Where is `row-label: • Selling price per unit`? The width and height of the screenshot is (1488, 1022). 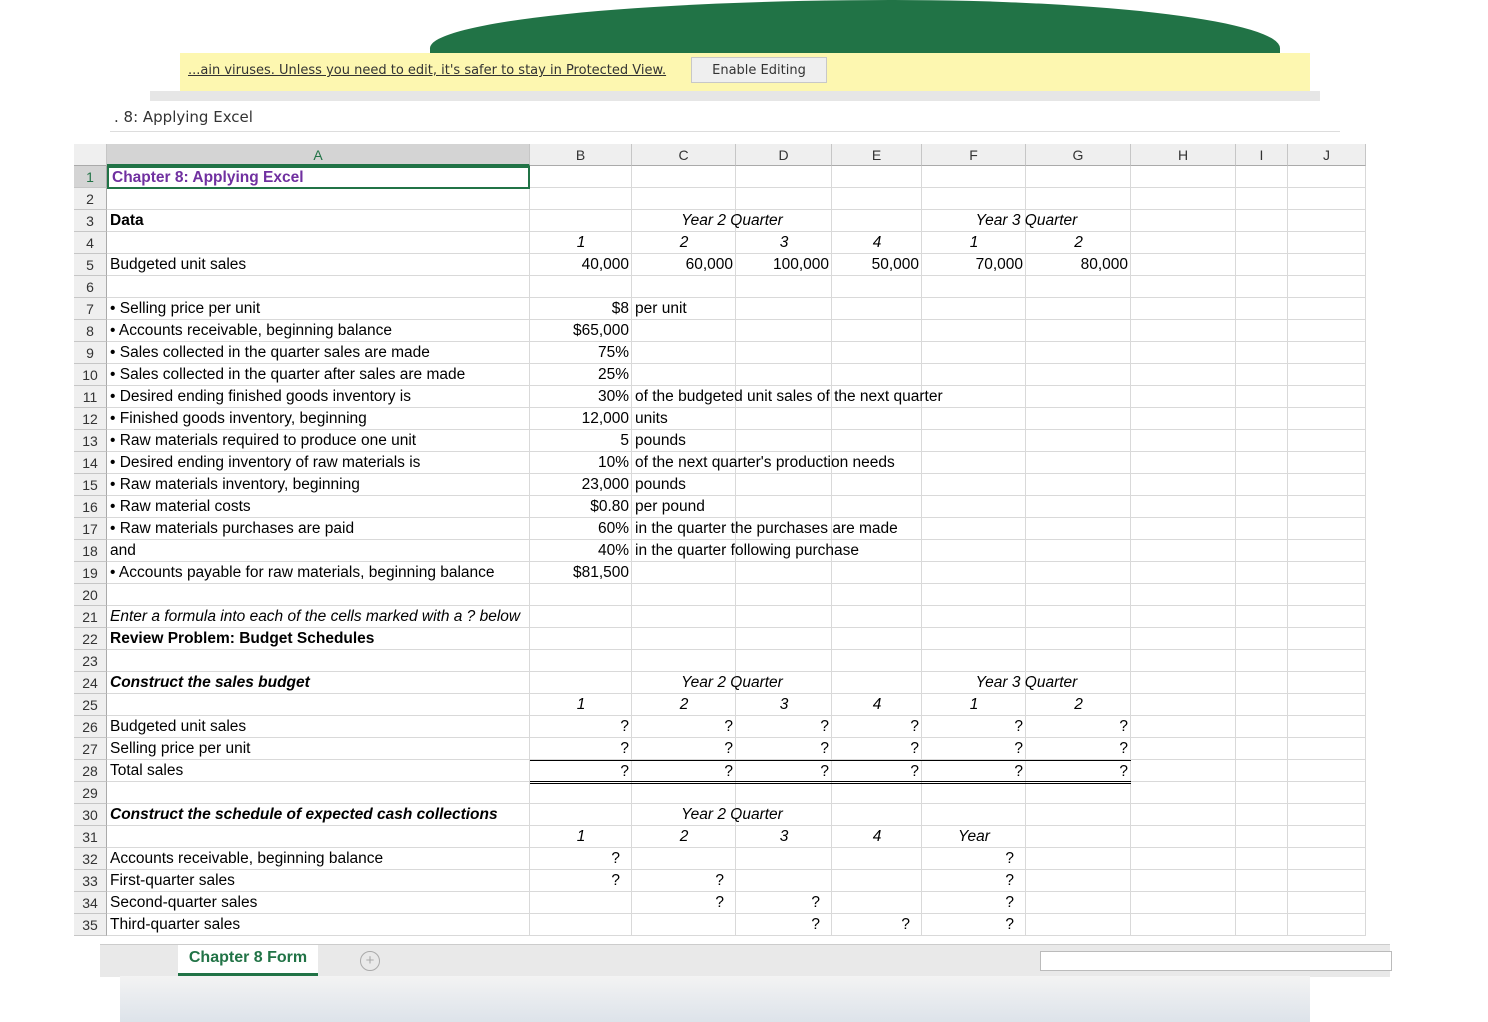 row-label: • Selling price per unit is located at coordinates (318, 308).